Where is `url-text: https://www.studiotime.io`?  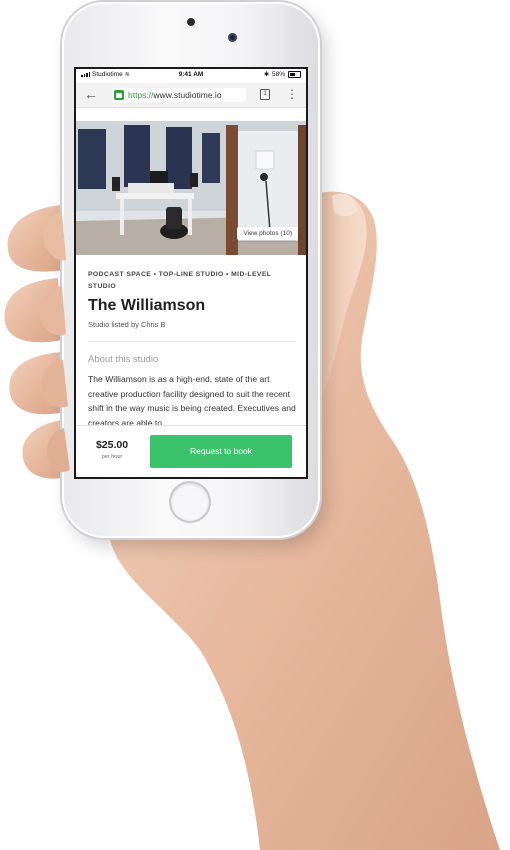
url-text: https://www.studiotime.io is located at coordinates (175, 95).